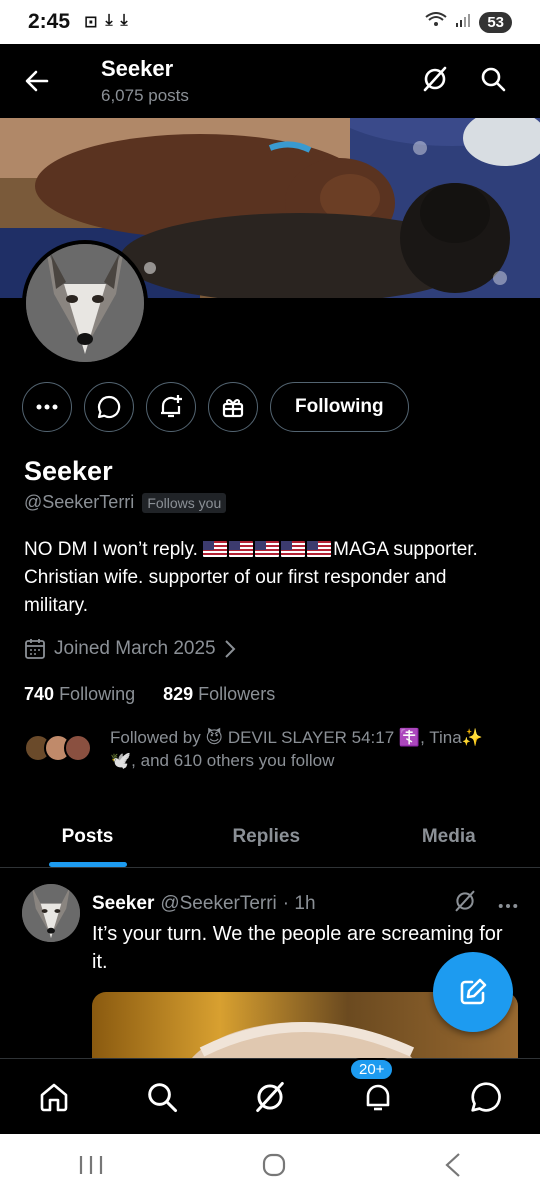 Image resolution: width=540 pixels, height=1200 pixels. Describe the element at coordinates (270, 22) in the screenshot. I see `status-bar: 2:45 ⊡ ⤓ ⤓ 53` at that location.